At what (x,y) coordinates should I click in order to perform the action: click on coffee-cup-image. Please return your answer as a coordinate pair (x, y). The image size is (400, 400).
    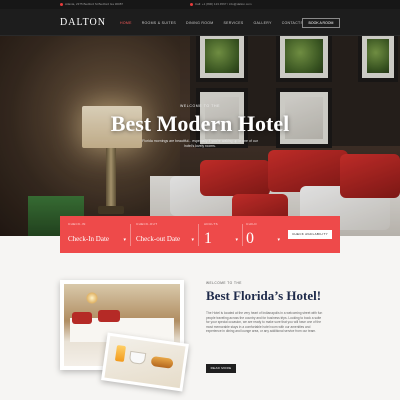
    Looking at the image, I should click on (137, 357).